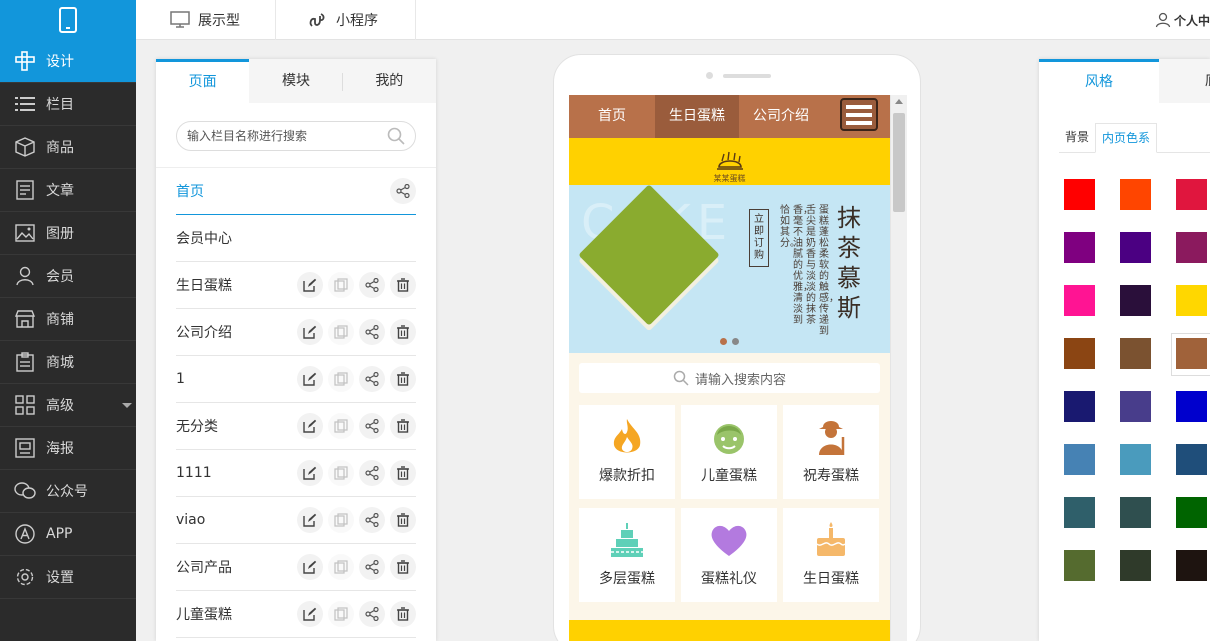  Describe the element at coordinates (296, 81) in the screenshot. I see `tab-modules: 模块` at that location.